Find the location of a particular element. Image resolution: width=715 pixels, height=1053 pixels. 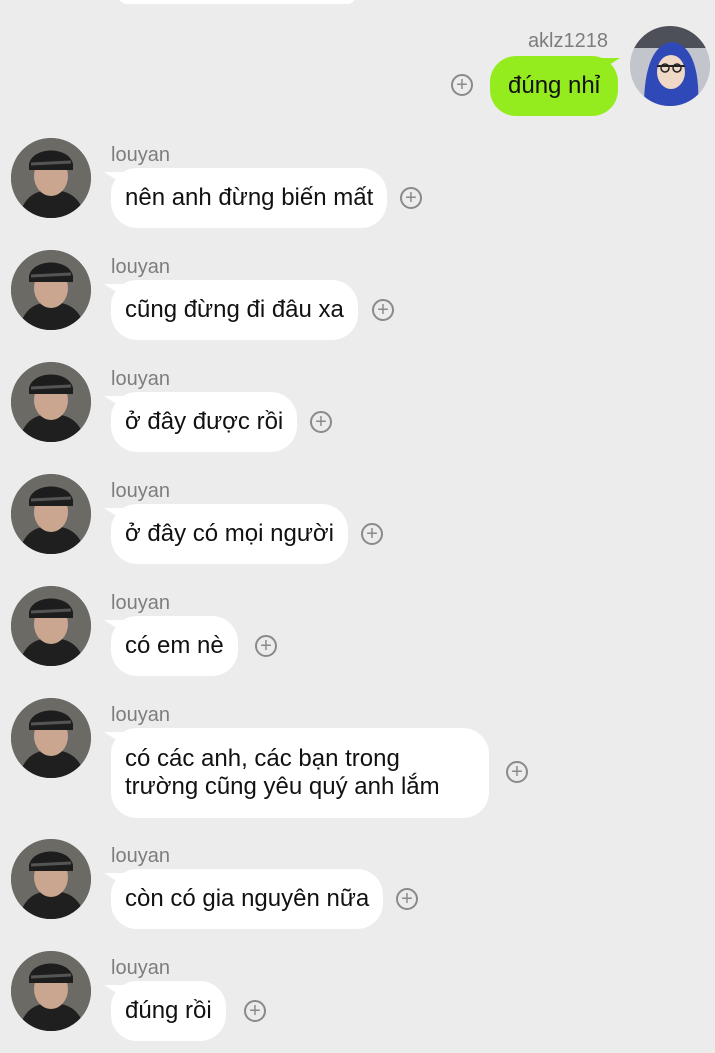

own-username: aklz1218 is located at coordinates (567, 41).